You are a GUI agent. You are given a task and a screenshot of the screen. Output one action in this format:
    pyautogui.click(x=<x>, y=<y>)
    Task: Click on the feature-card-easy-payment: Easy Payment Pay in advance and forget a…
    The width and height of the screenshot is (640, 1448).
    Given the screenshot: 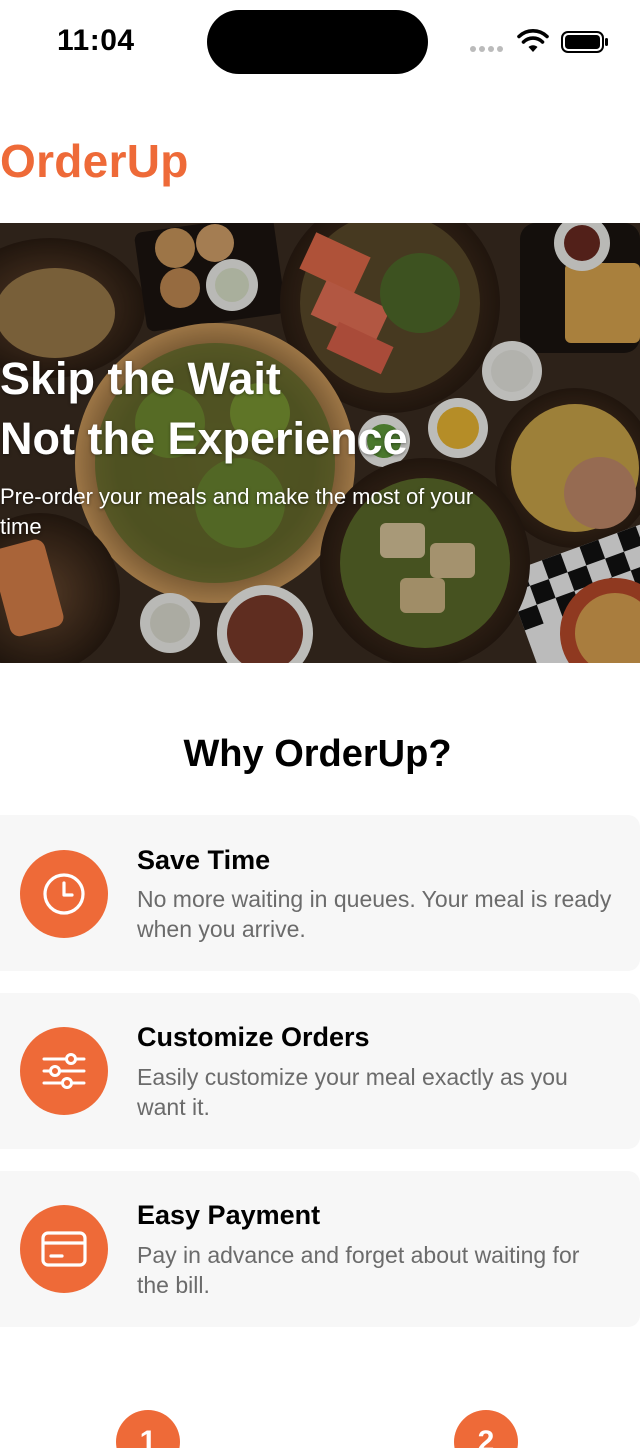 What is the action you would take?
    pyautogui.click(x=320, y=1249)
    